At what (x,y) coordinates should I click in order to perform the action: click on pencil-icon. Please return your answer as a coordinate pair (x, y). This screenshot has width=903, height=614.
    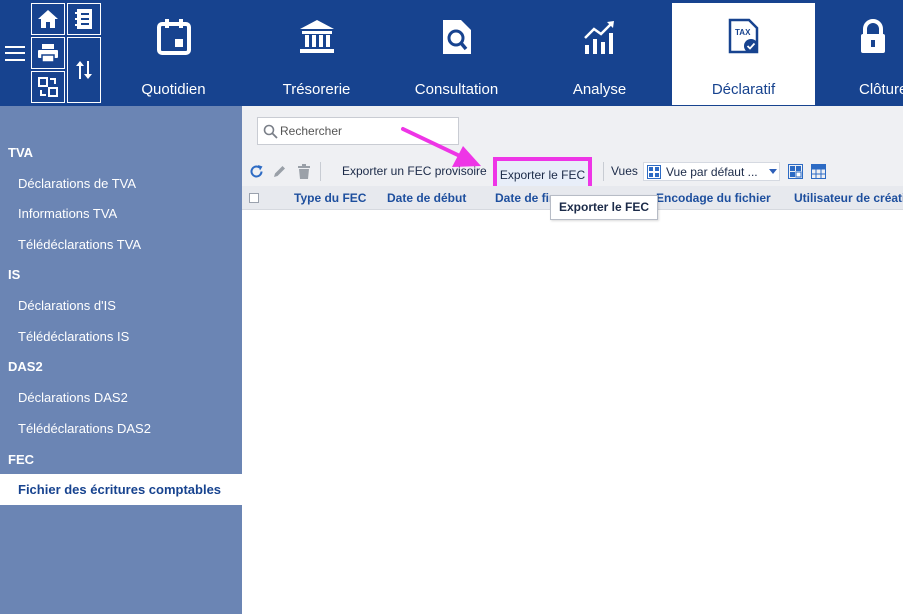
    Looking at the image, I should click on (279, 171).